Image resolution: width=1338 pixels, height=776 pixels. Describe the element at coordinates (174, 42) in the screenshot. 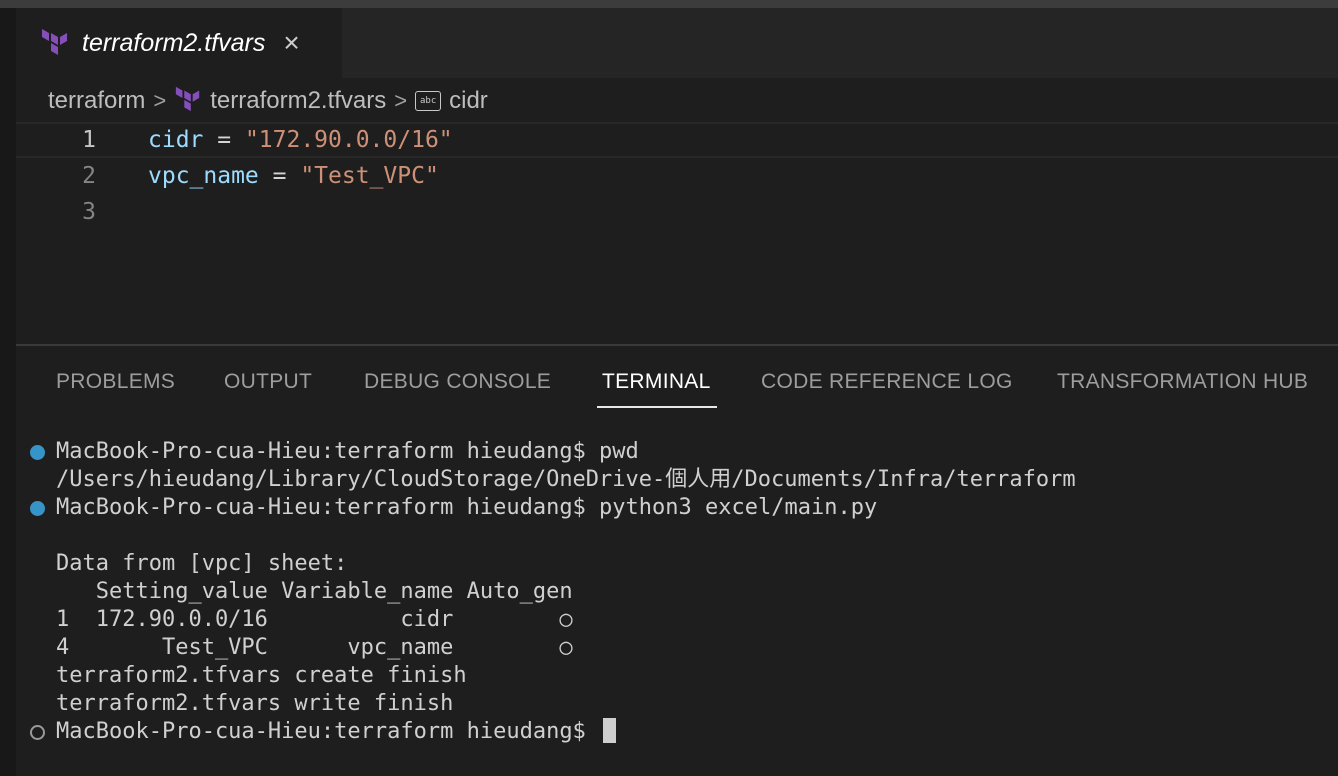

I see `tab-title: terraform2.tfvars` at that location.